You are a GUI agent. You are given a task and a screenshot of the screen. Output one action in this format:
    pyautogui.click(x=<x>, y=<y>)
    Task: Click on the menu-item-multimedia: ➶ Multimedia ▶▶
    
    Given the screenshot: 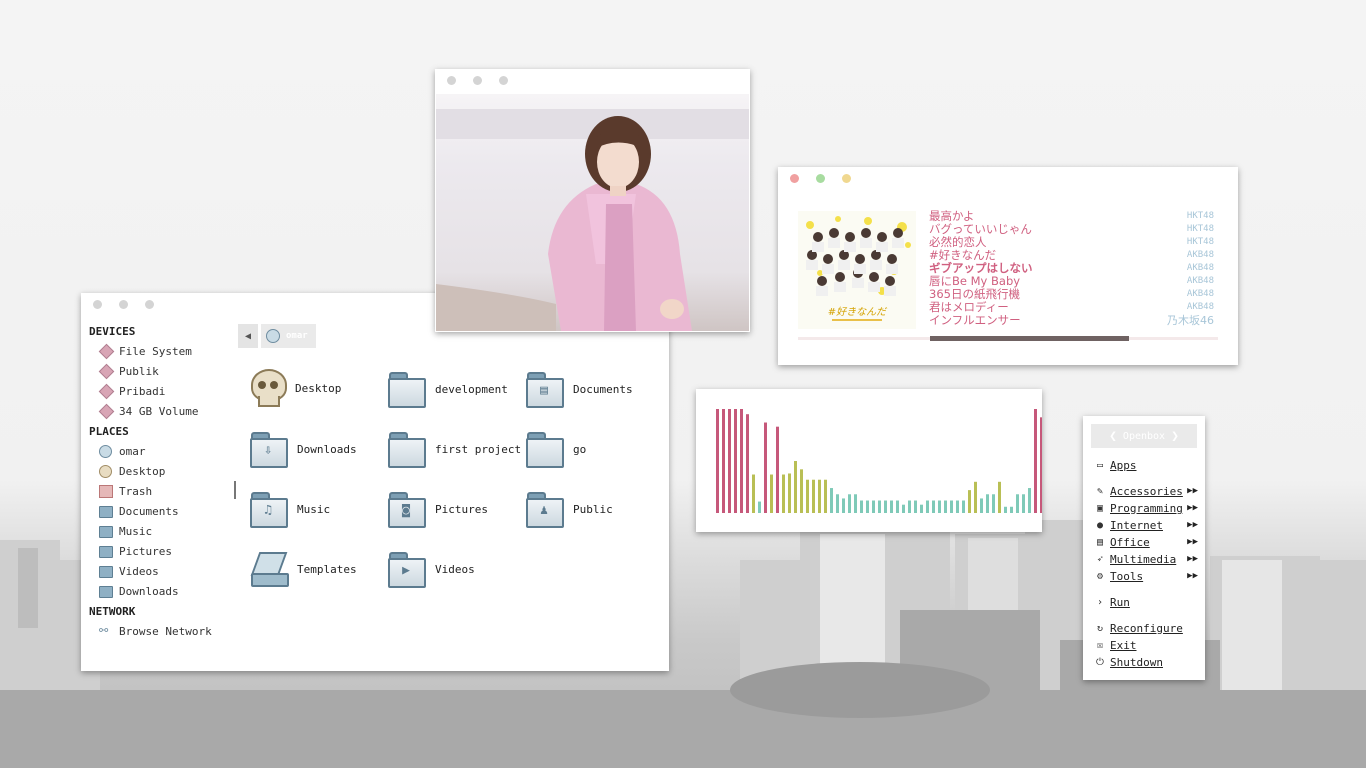 What is the action you would take?
    pyautogui.click(x=1146, y=559)
    